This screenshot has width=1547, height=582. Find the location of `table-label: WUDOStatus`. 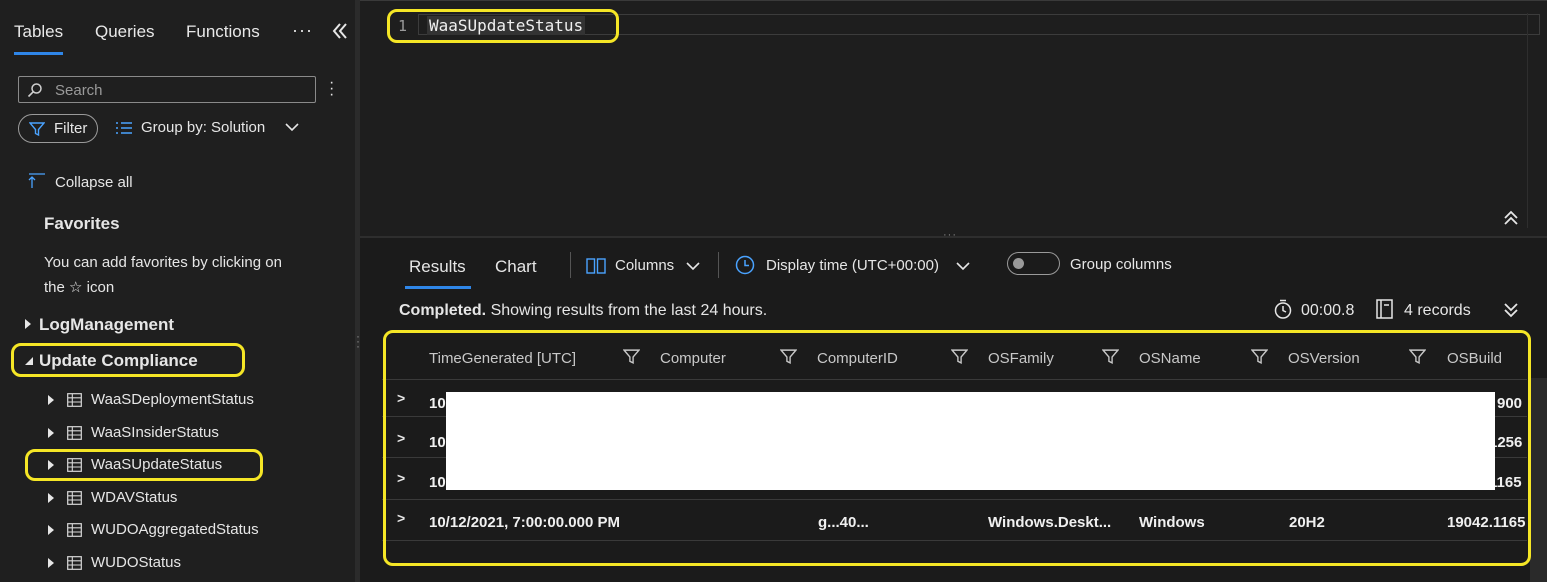

table-label: WUDOStatus is located at coordinates (136, 562).